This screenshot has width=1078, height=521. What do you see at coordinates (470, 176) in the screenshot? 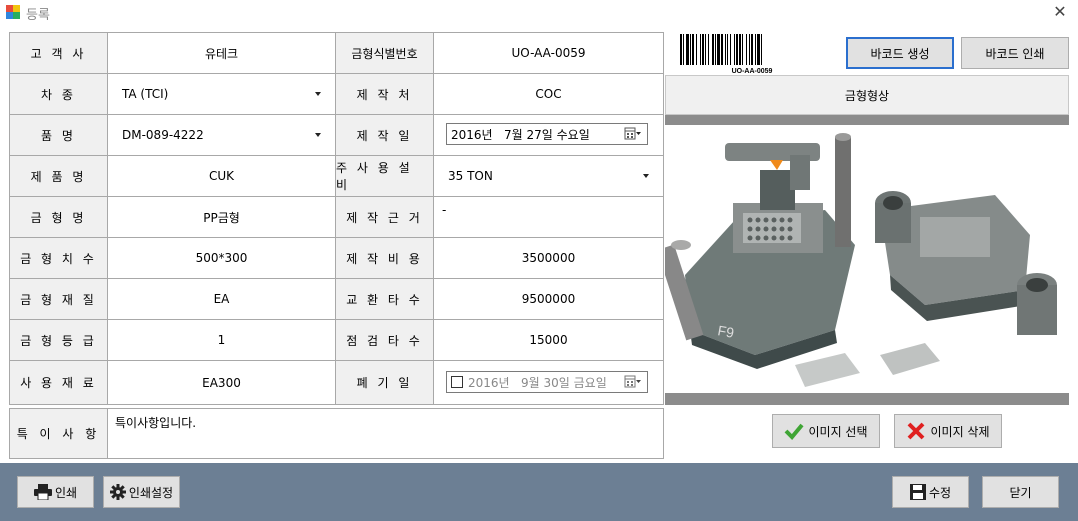
I see `main-equipment-value: 35 TON` at bounding box center [470, 176].